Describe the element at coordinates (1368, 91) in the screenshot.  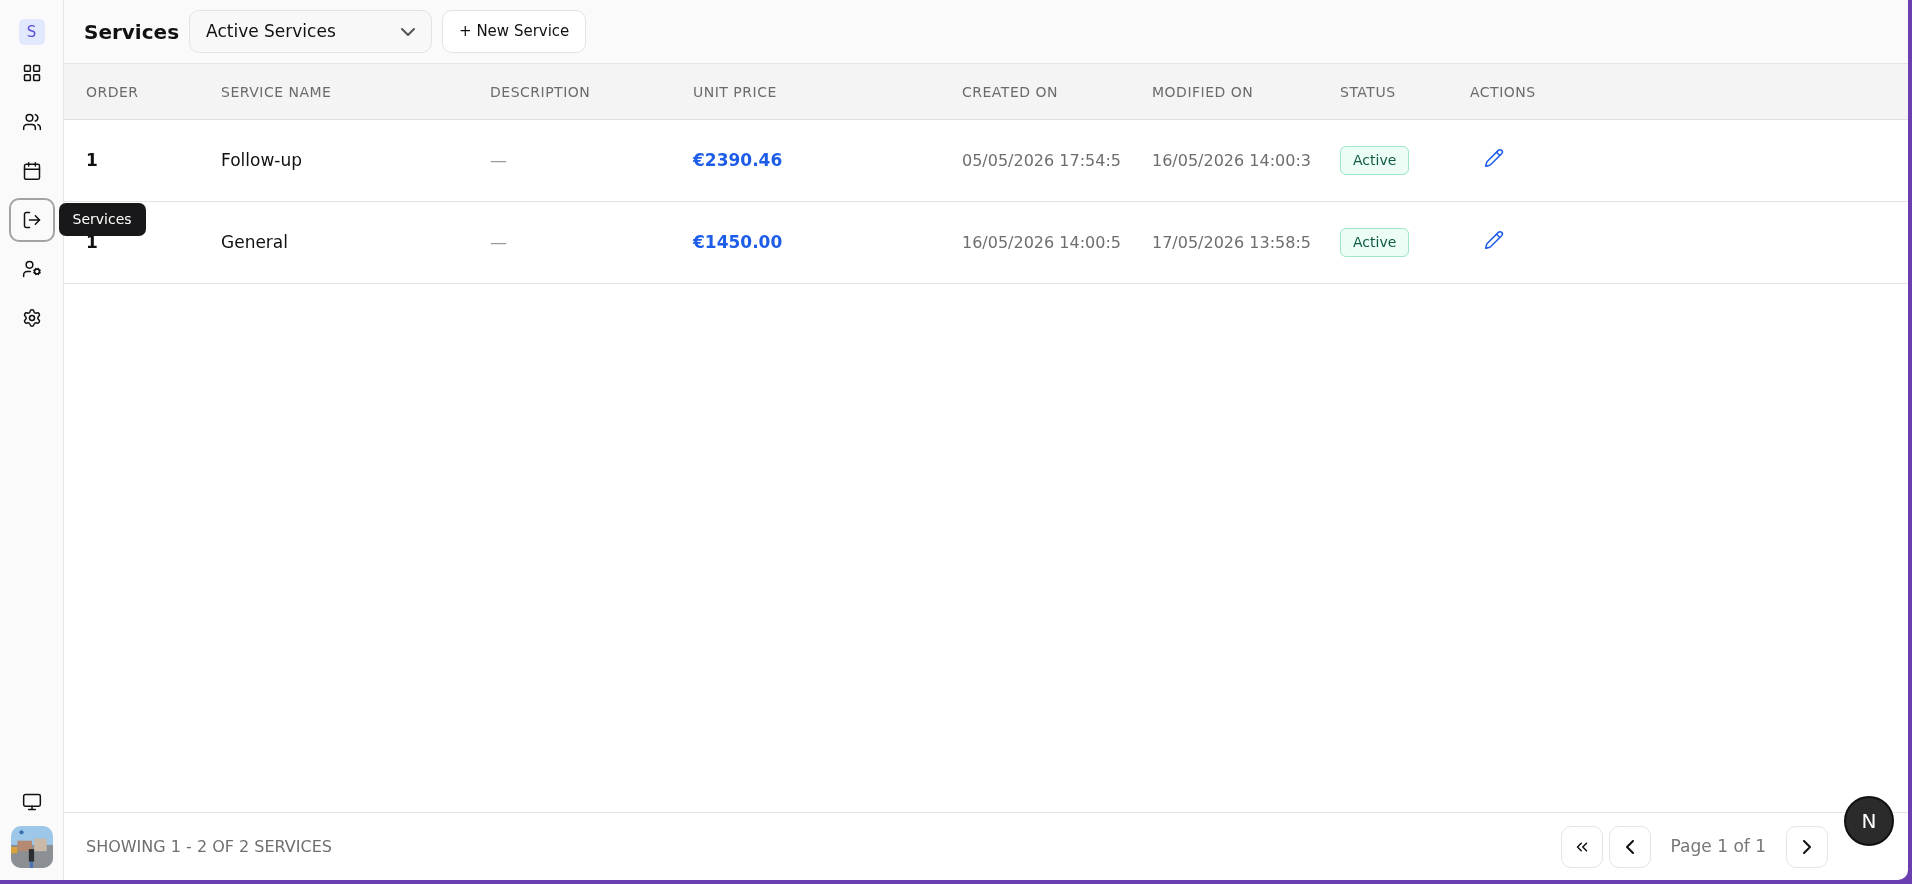
I see `column-header: STATUS` at that location.